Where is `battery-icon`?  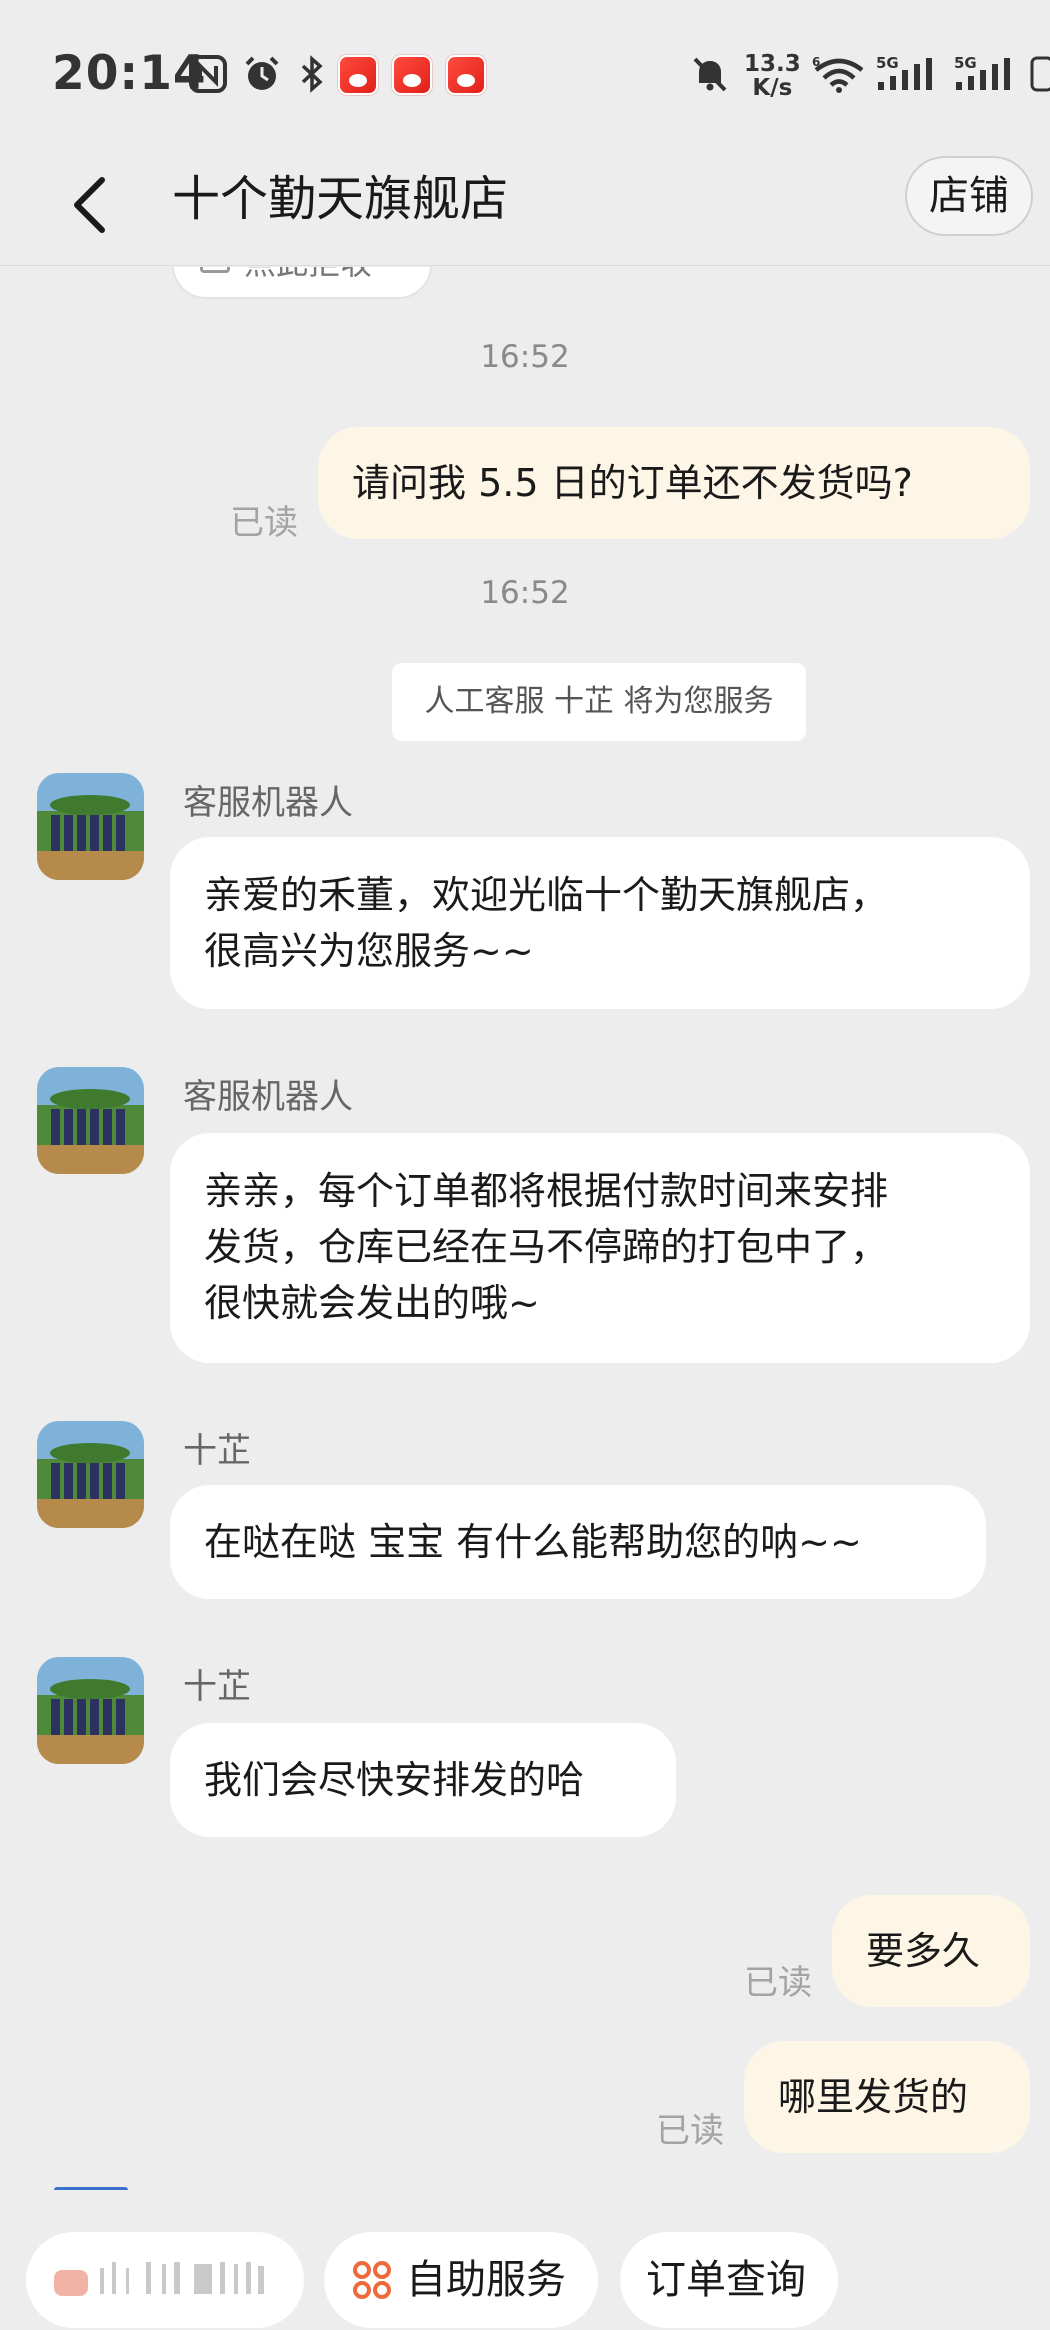
battery-icon is located at coordinates (1040, 74).